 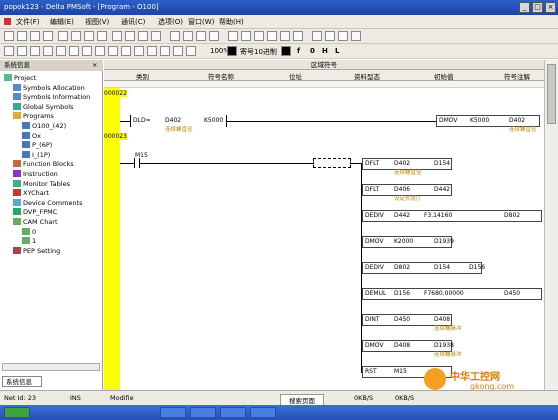 What do you see at coordinates (246, 36) in the screenshot?
I see `upload-icon` at bounding box center [246, 36].